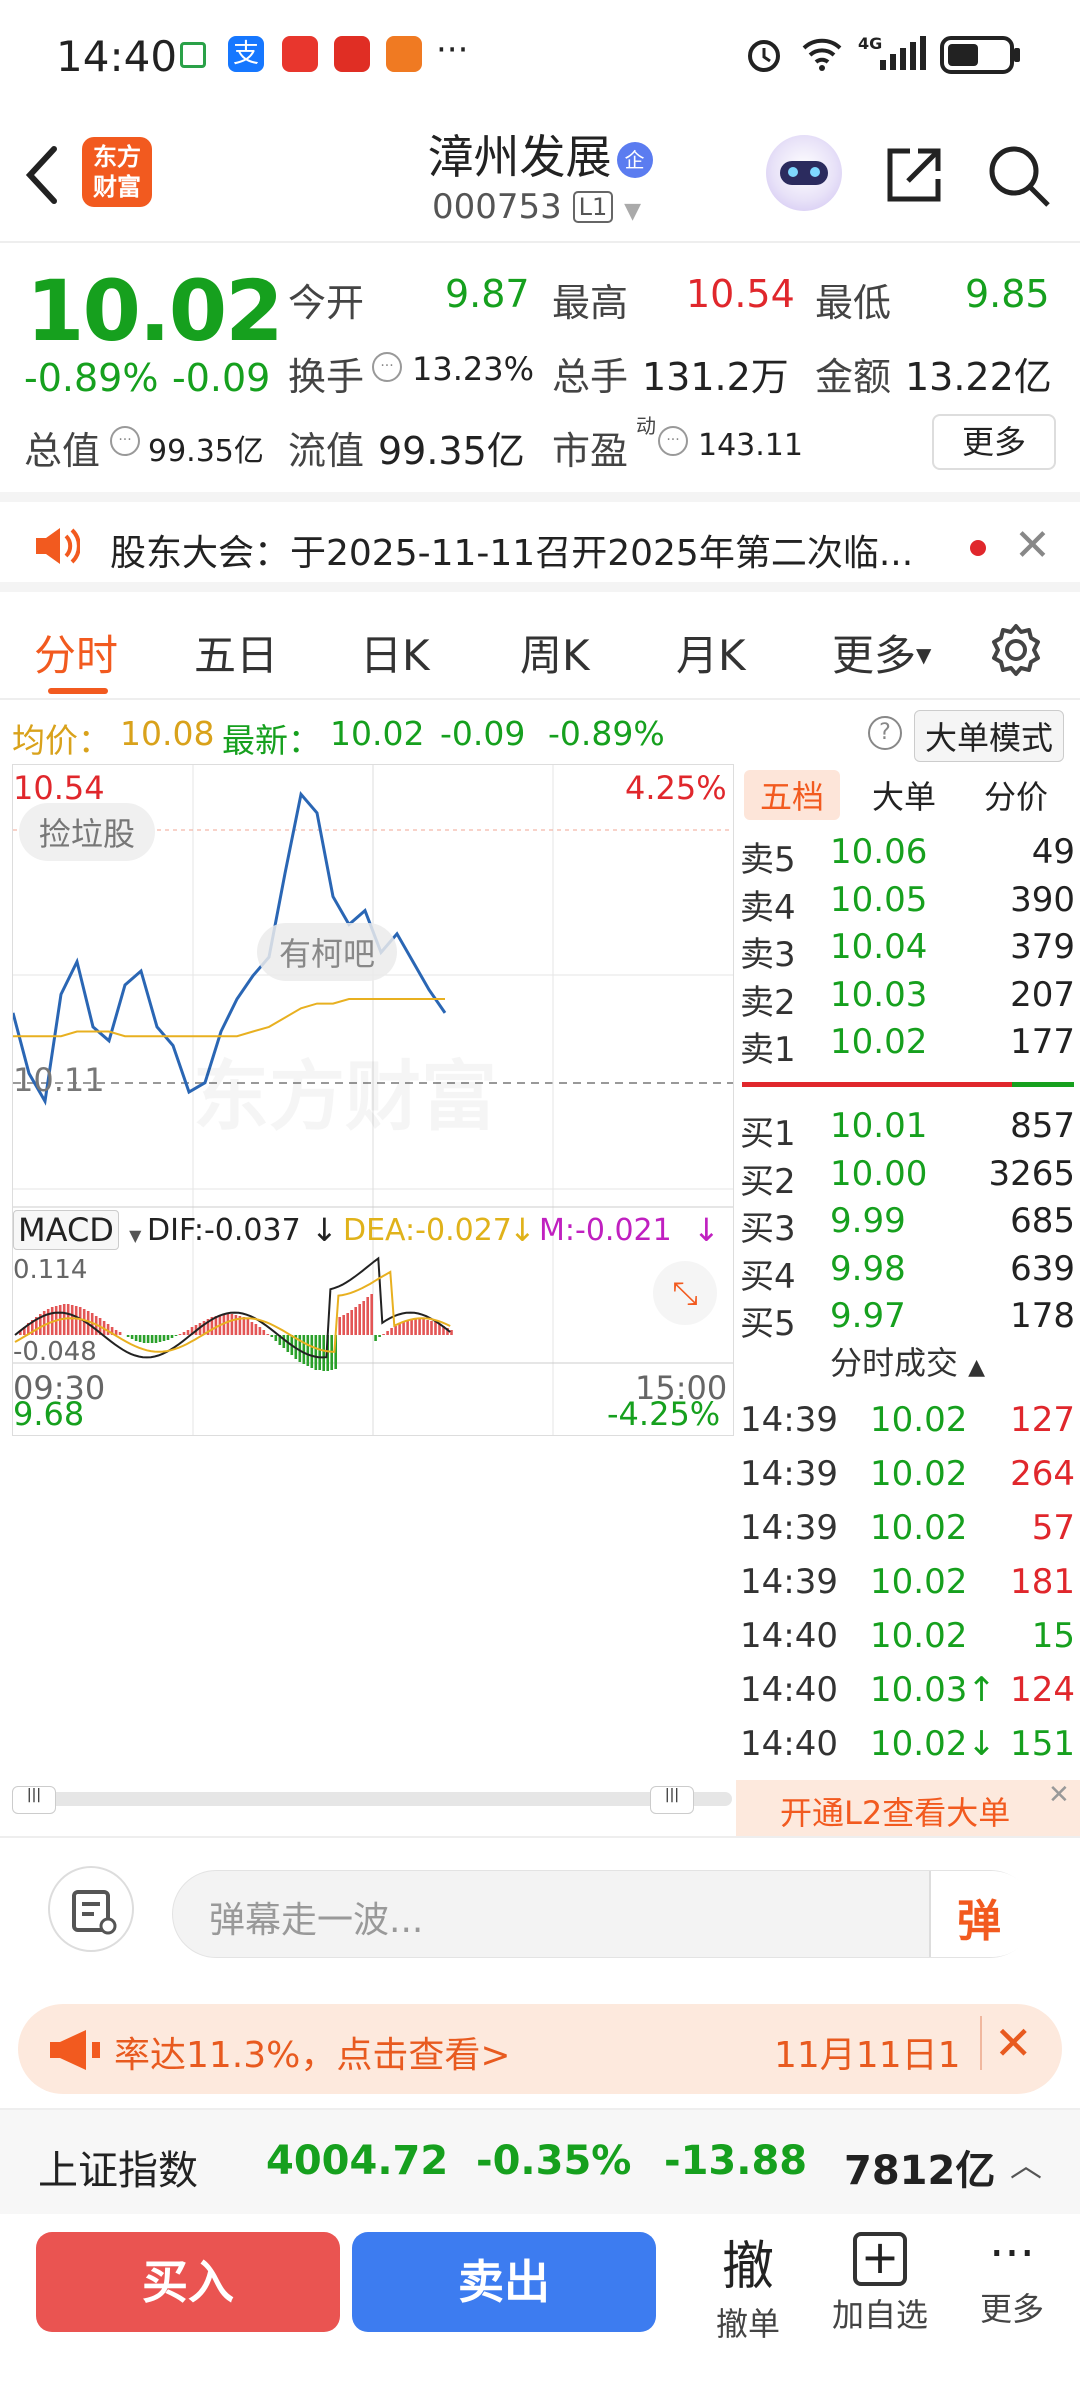  I want to click on ask-row: 卖4 10.05 390, so click(907, 904).